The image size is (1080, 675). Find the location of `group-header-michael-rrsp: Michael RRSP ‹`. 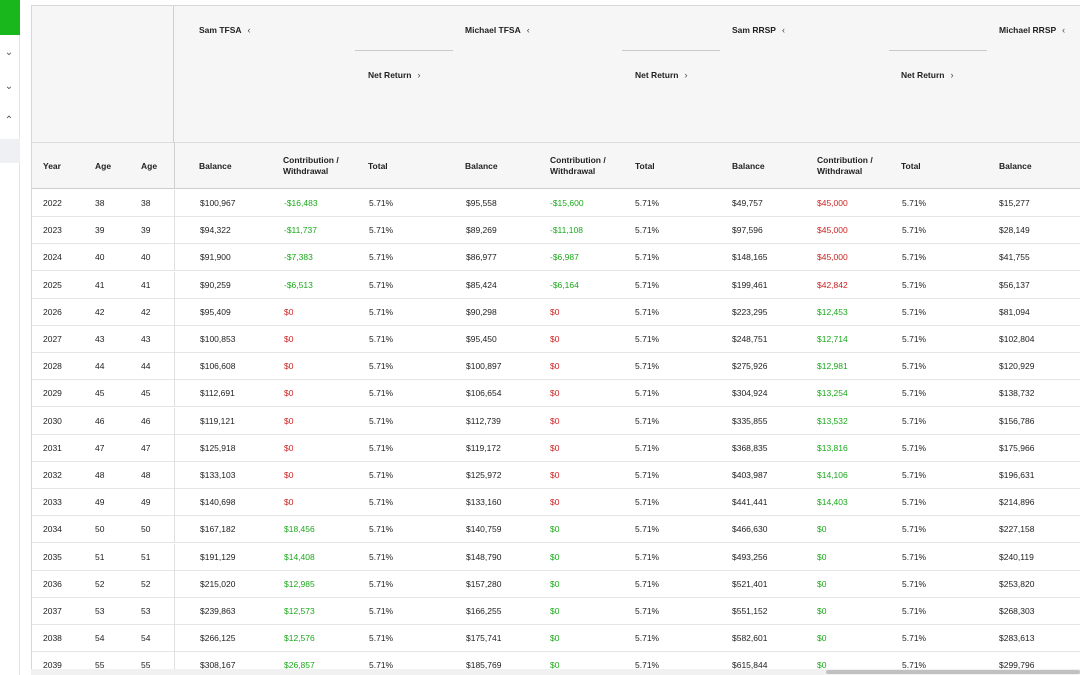

group-header-michael-rrsp: Michael RRSP ‹ is located at coordinates (1032, 30).